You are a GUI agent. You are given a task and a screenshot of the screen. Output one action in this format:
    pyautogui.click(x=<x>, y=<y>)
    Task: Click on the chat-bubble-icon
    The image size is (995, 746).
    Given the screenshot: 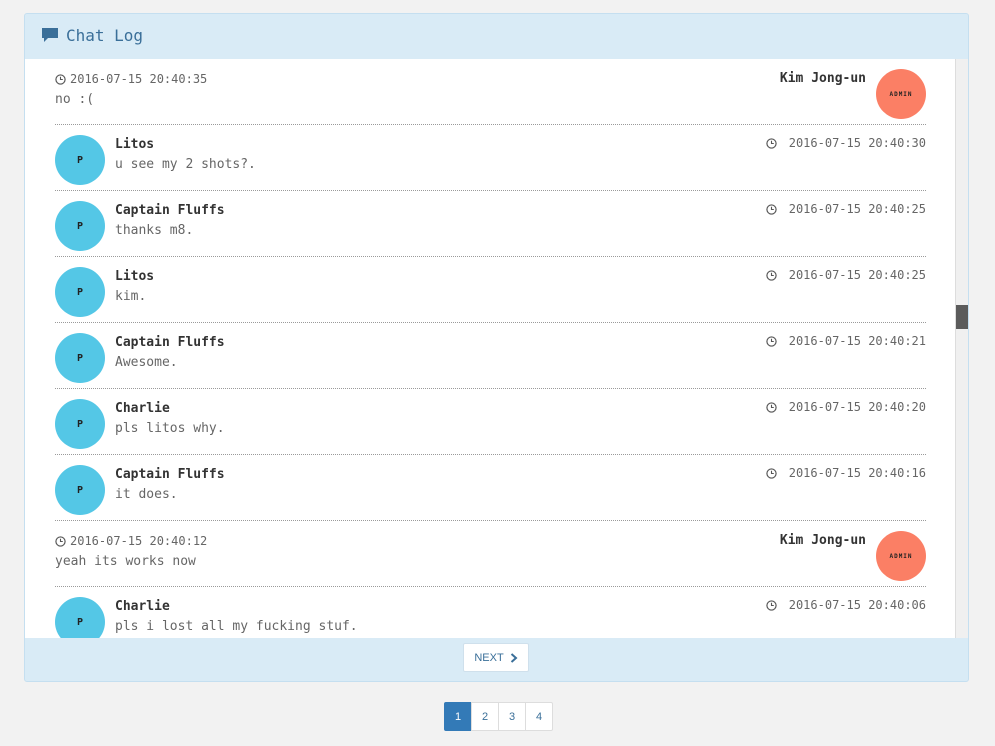 What is the action you would take?
    pyautogui.click(x=50, y=35)
    